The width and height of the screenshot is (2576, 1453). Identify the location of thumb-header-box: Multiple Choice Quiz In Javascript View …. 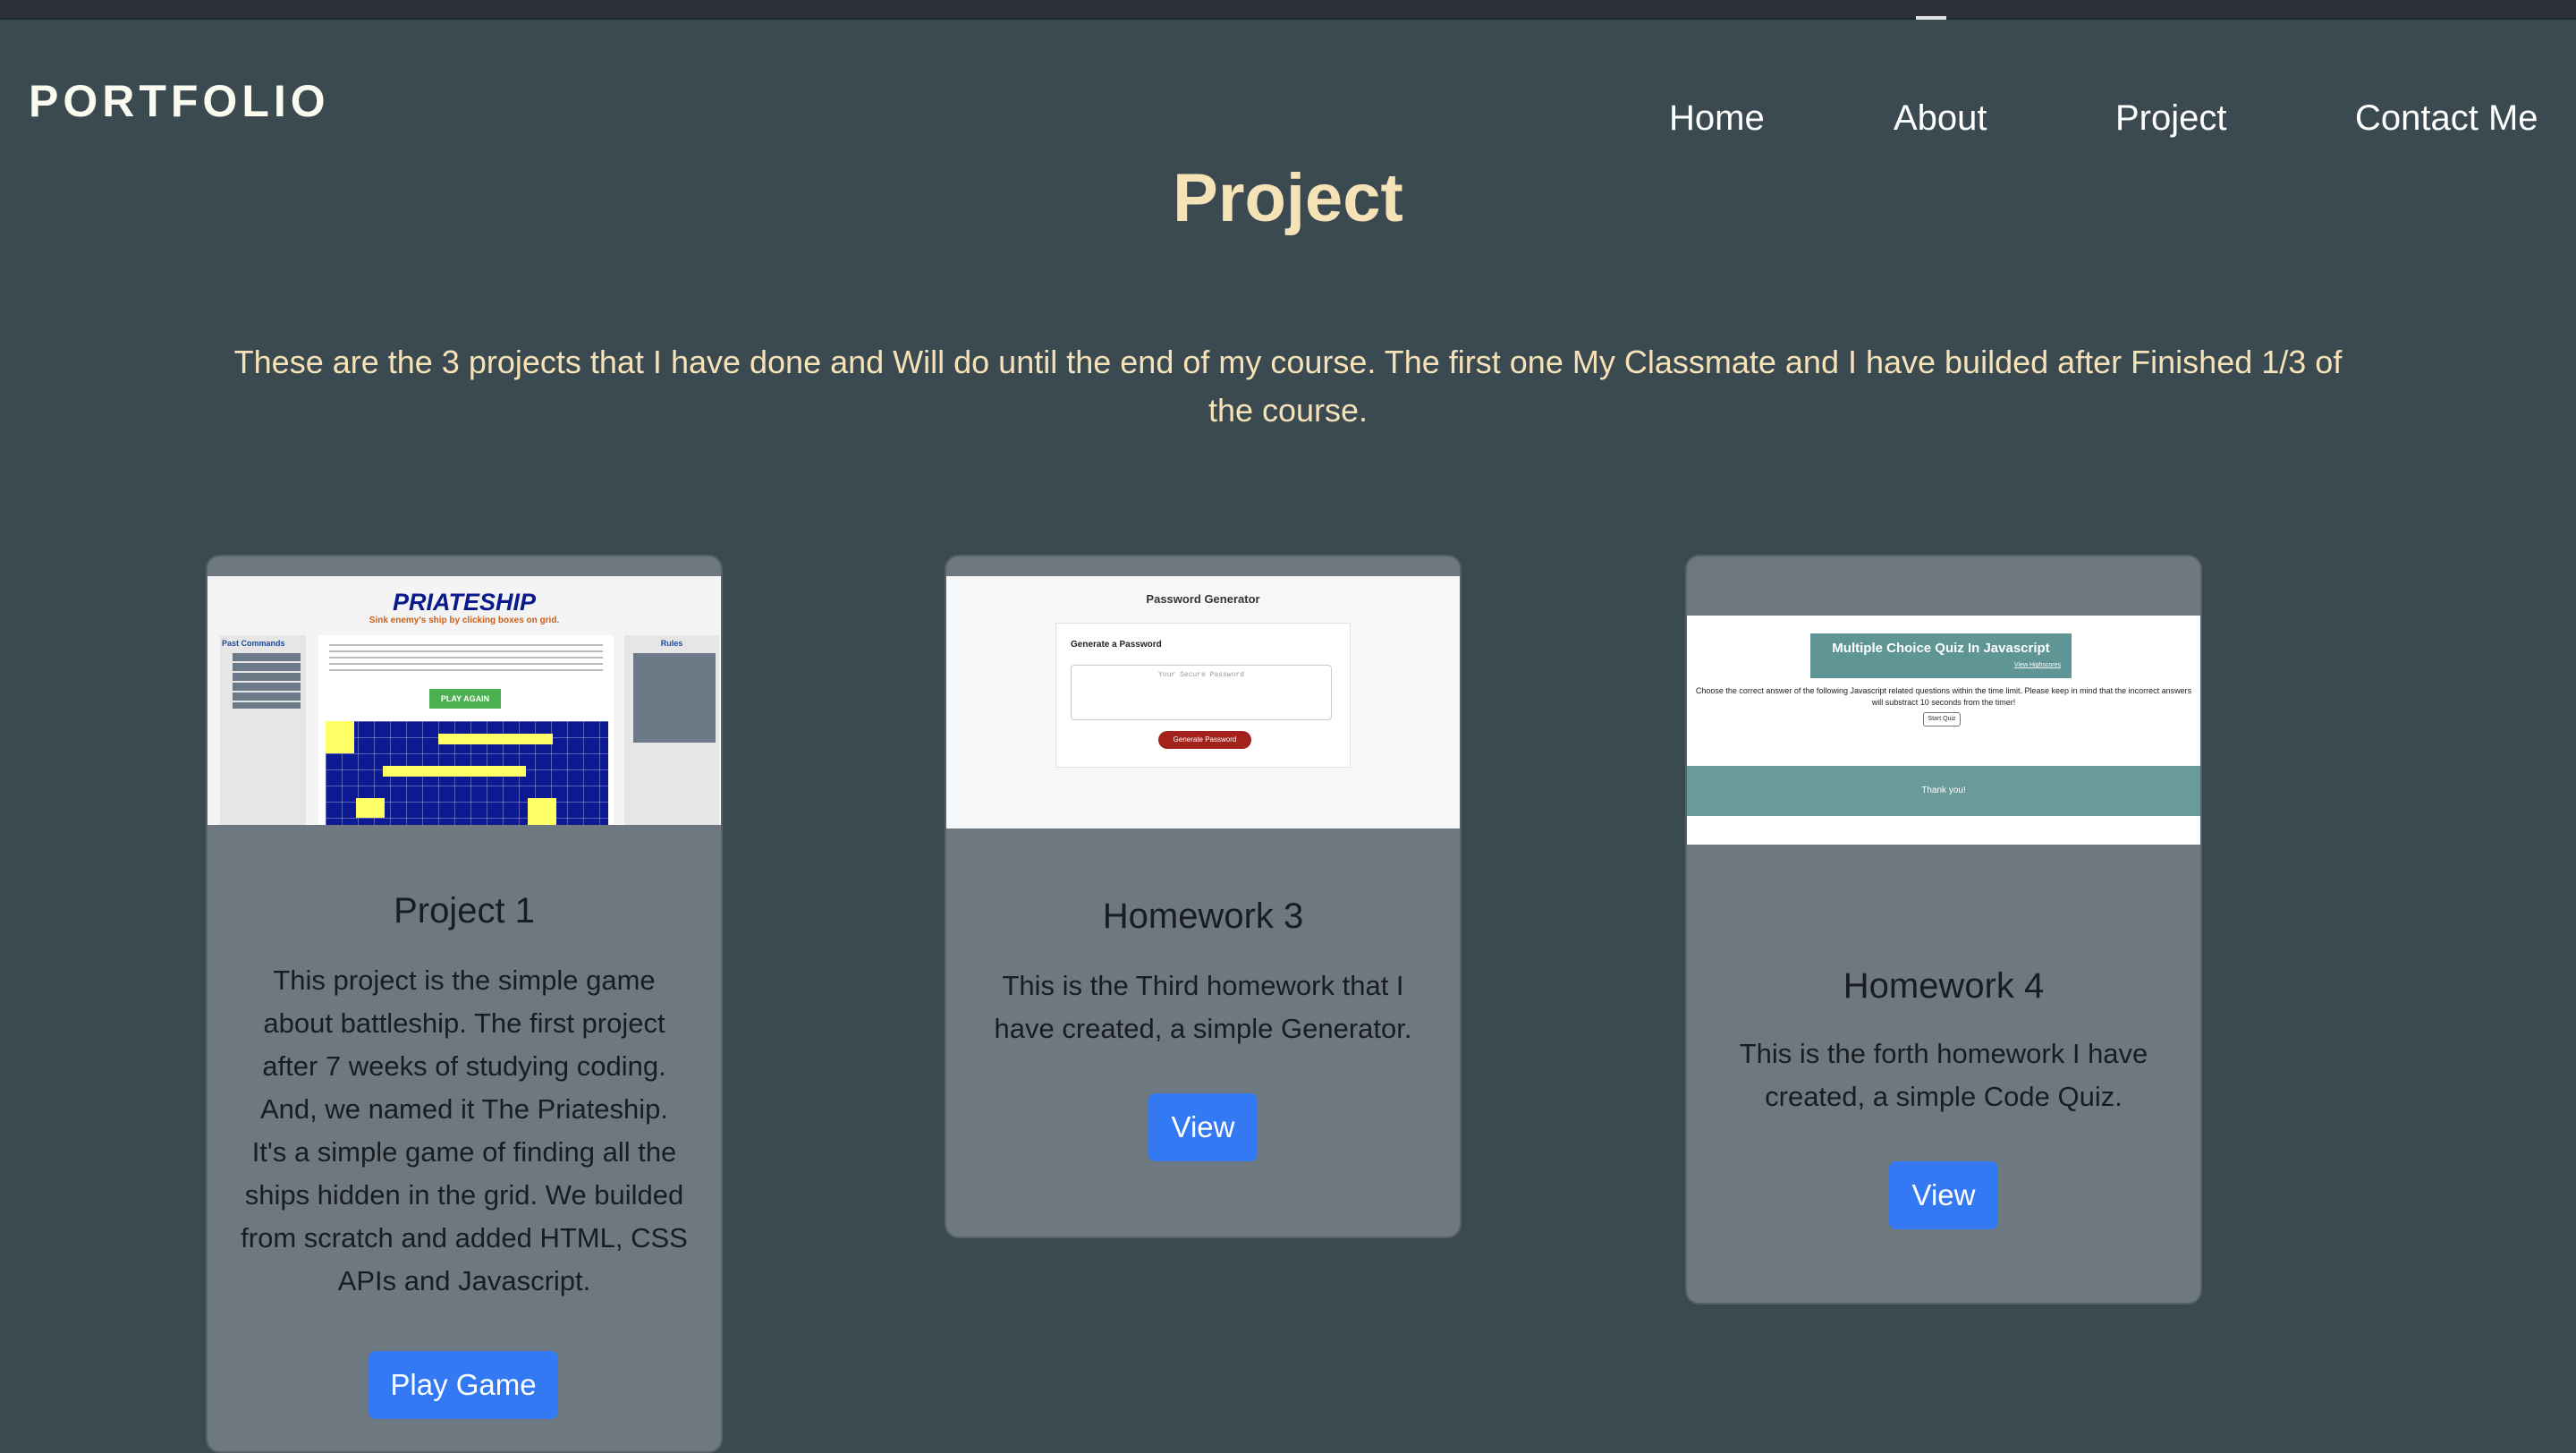
(1941, 655).